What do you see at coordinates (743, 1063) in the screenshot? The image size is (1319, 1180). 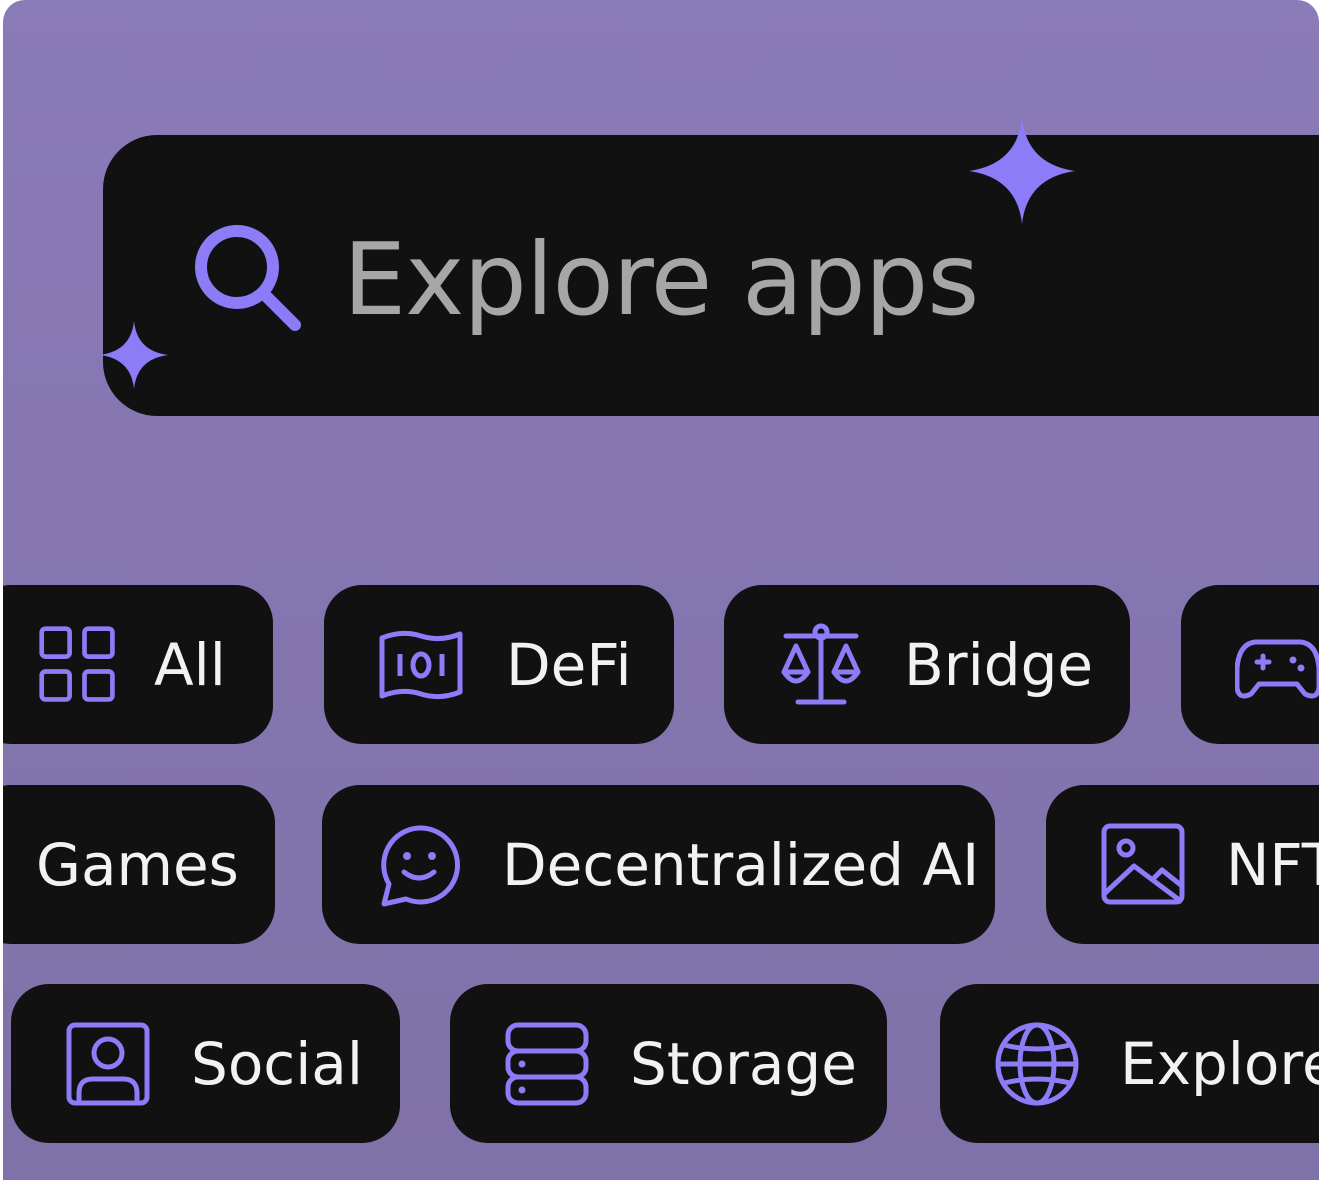 I see `category-label: Storage` at bounding box center [743, 1063].